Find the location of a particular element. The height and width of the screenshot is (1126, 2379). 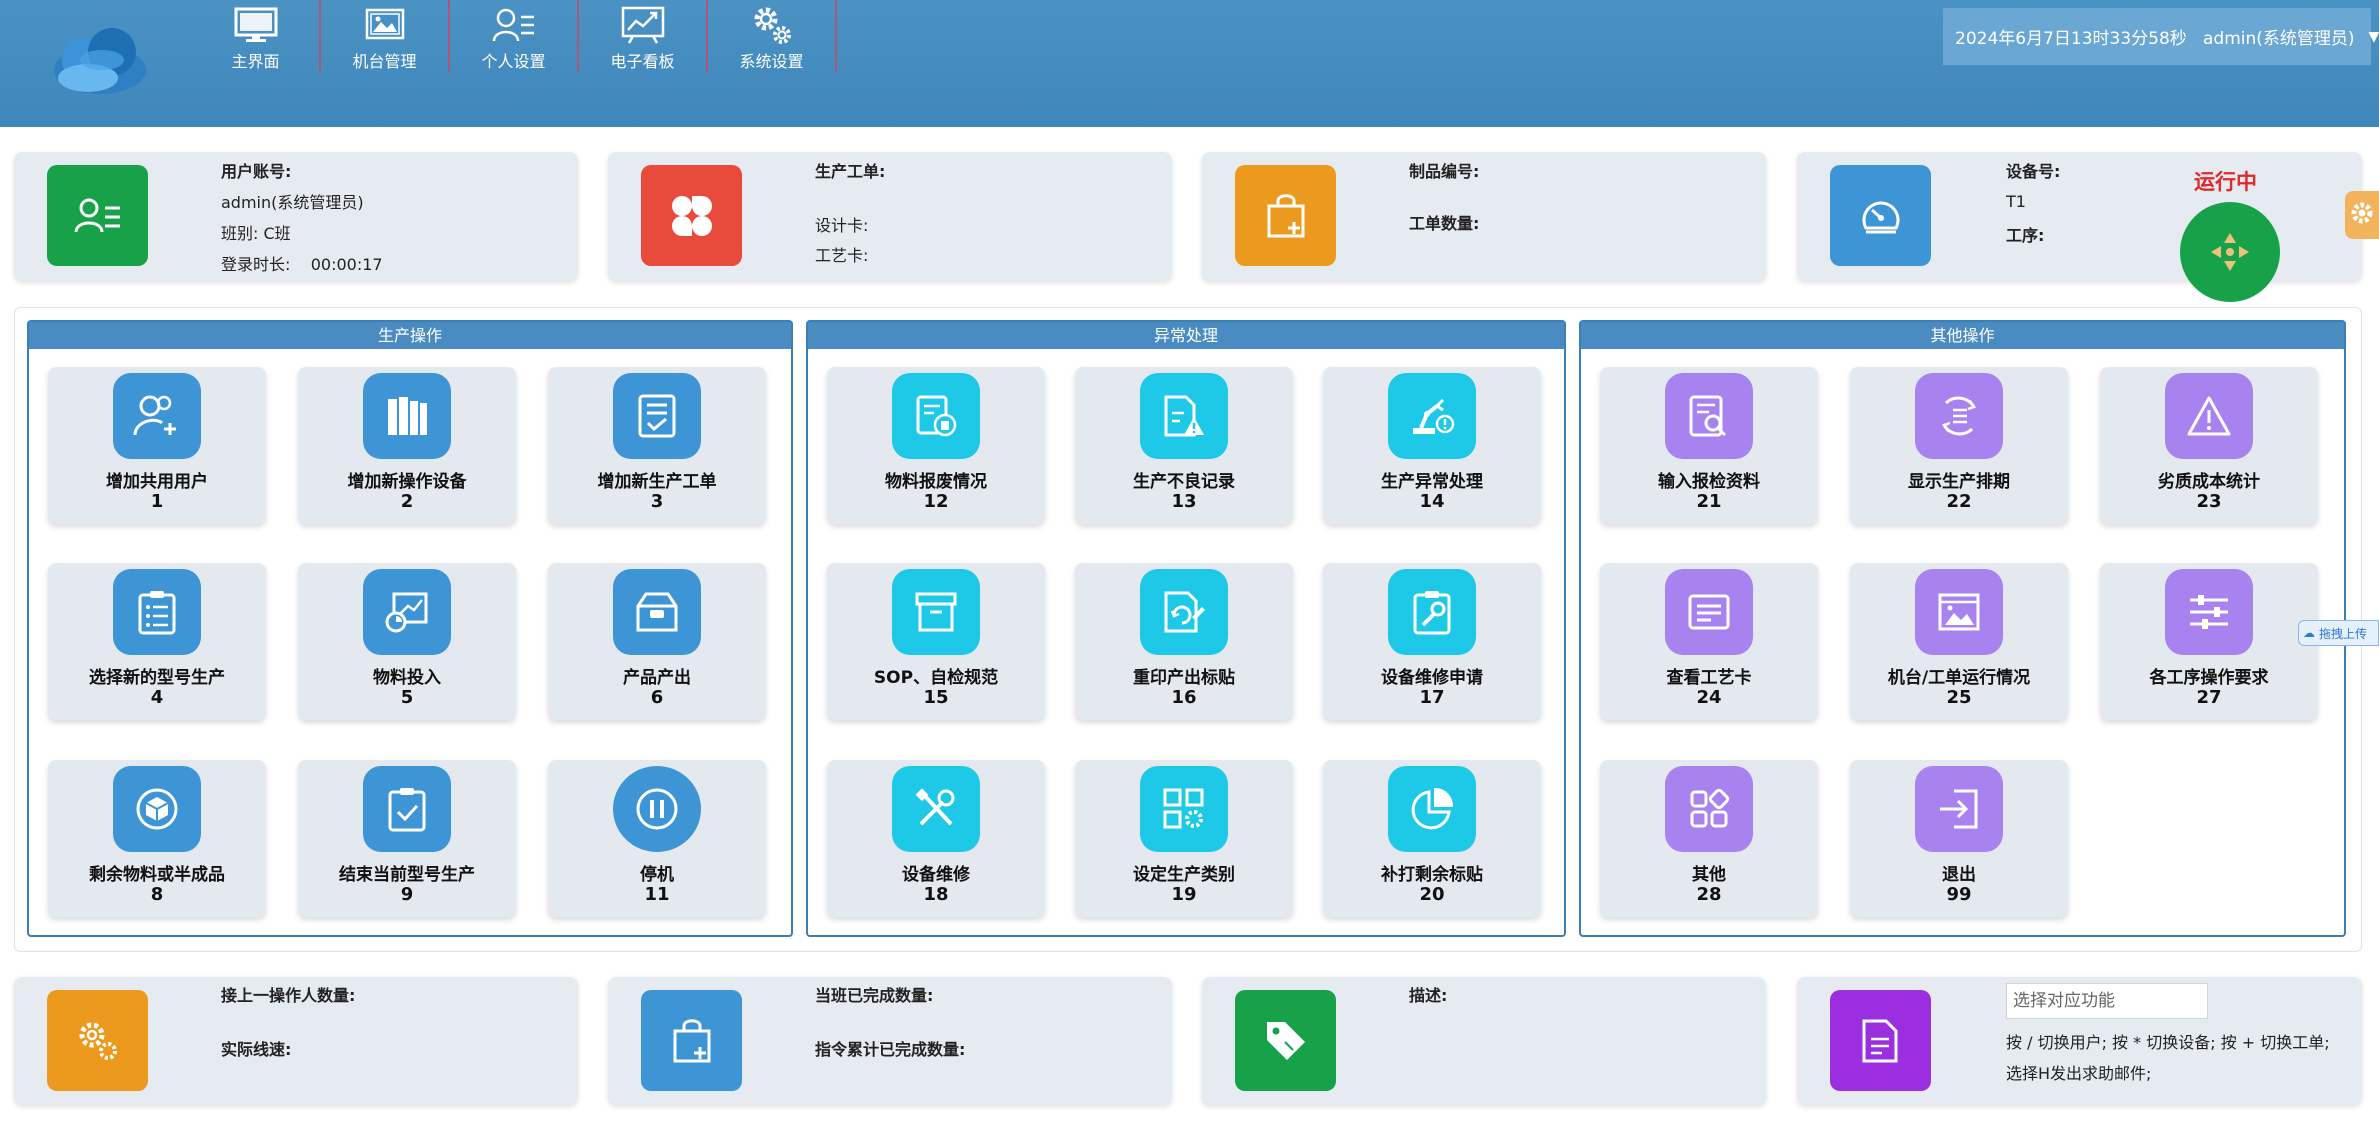

chart-board-icon is located at coordinates (643, 25).